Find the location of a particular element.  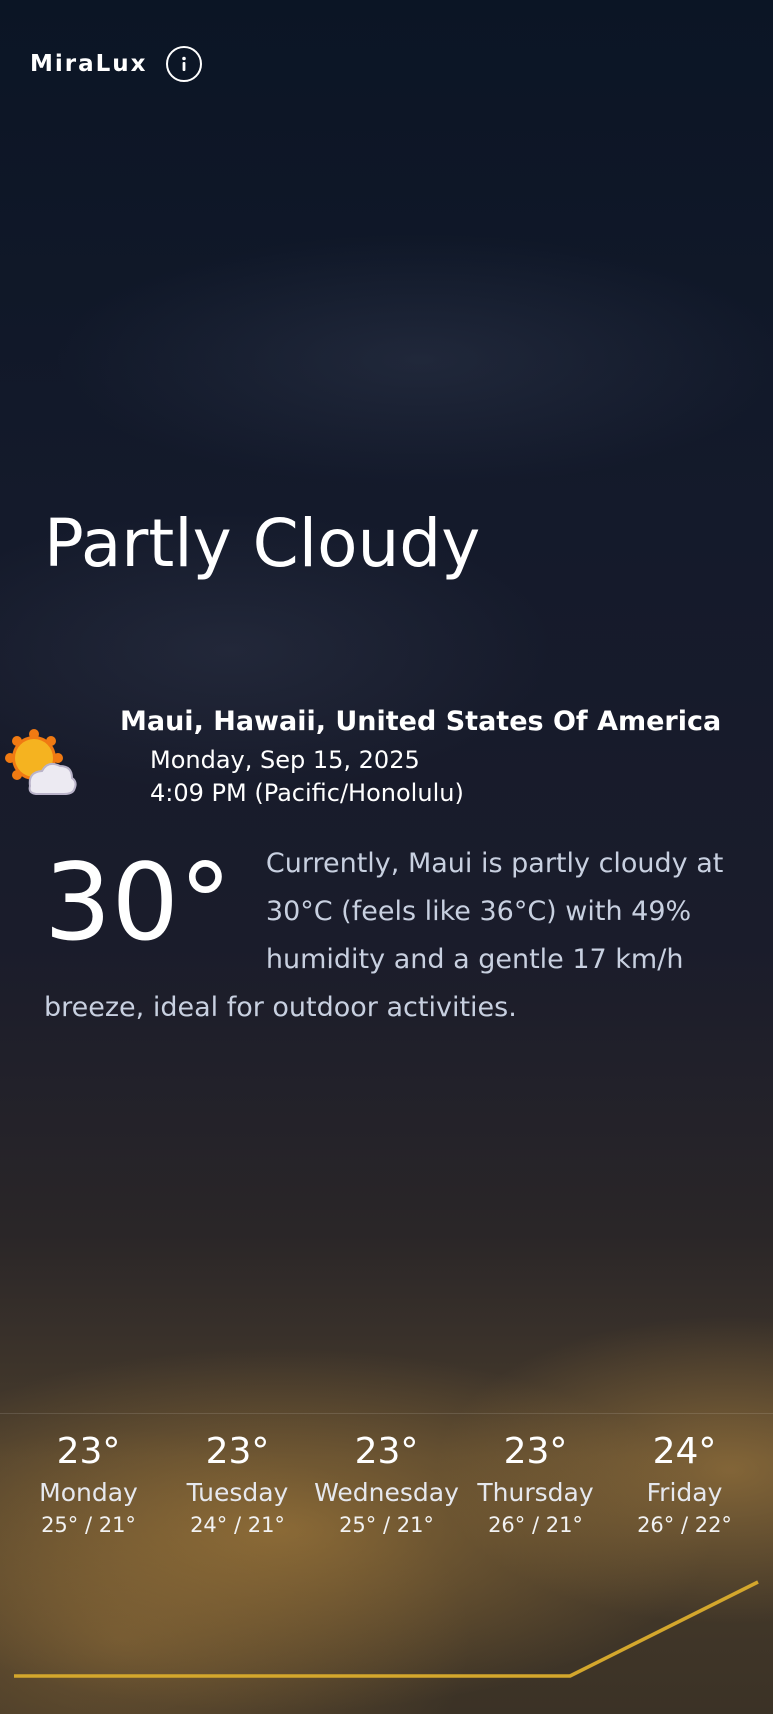

location-date: Monday, Sep 15, 2025 is located at coordinates (285, 760).